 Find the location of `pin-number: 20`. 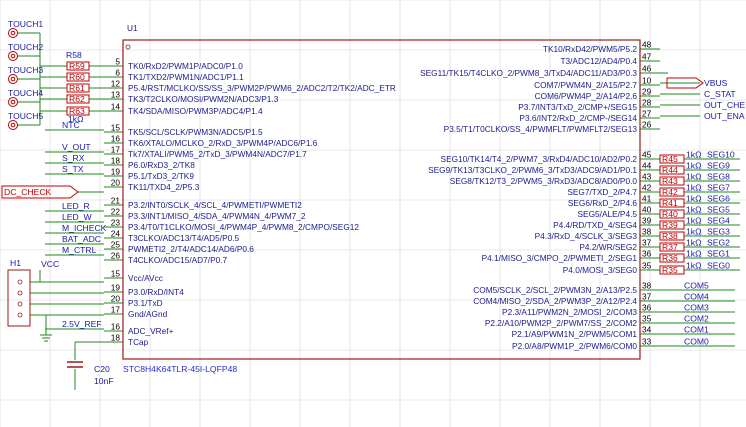

pin-number: 20 is located at coordinates (116, 183).